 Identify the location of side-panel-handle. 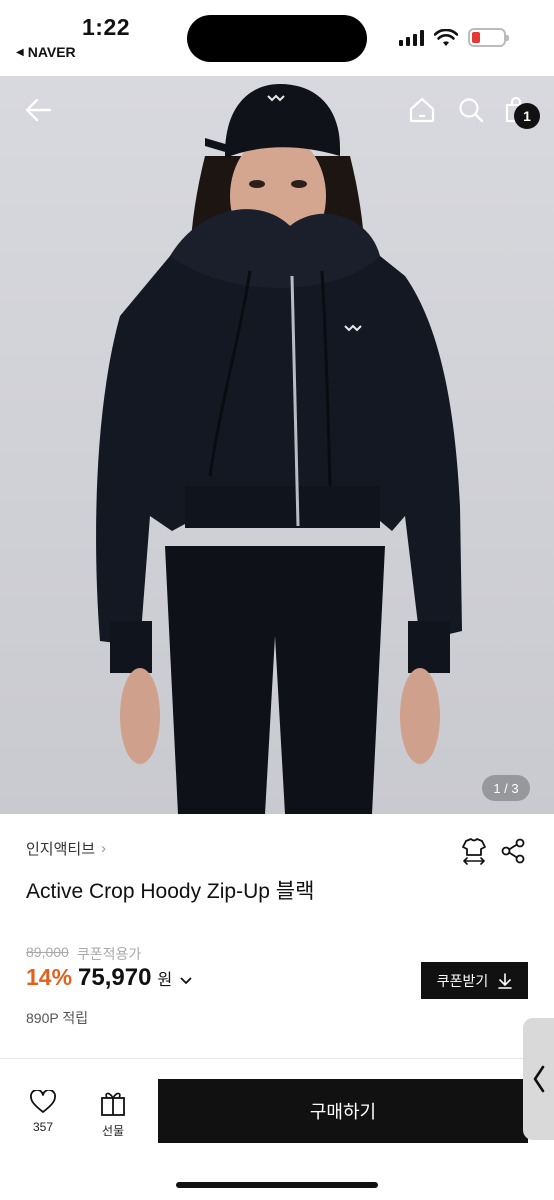
(538, 1079).